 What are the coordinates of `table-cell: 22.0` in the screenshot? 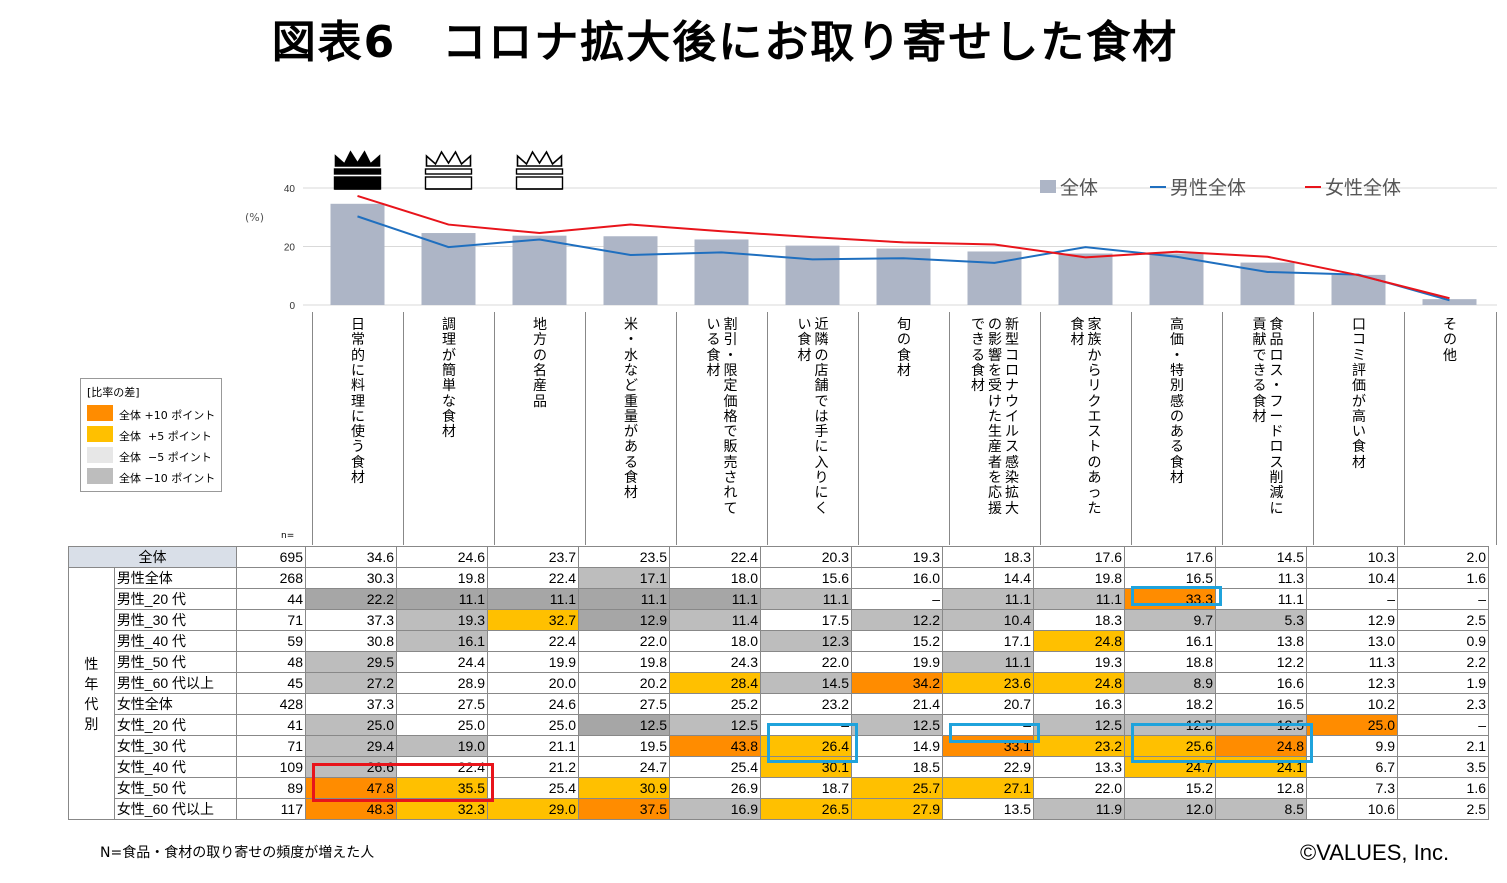 It's located at (806, 662).